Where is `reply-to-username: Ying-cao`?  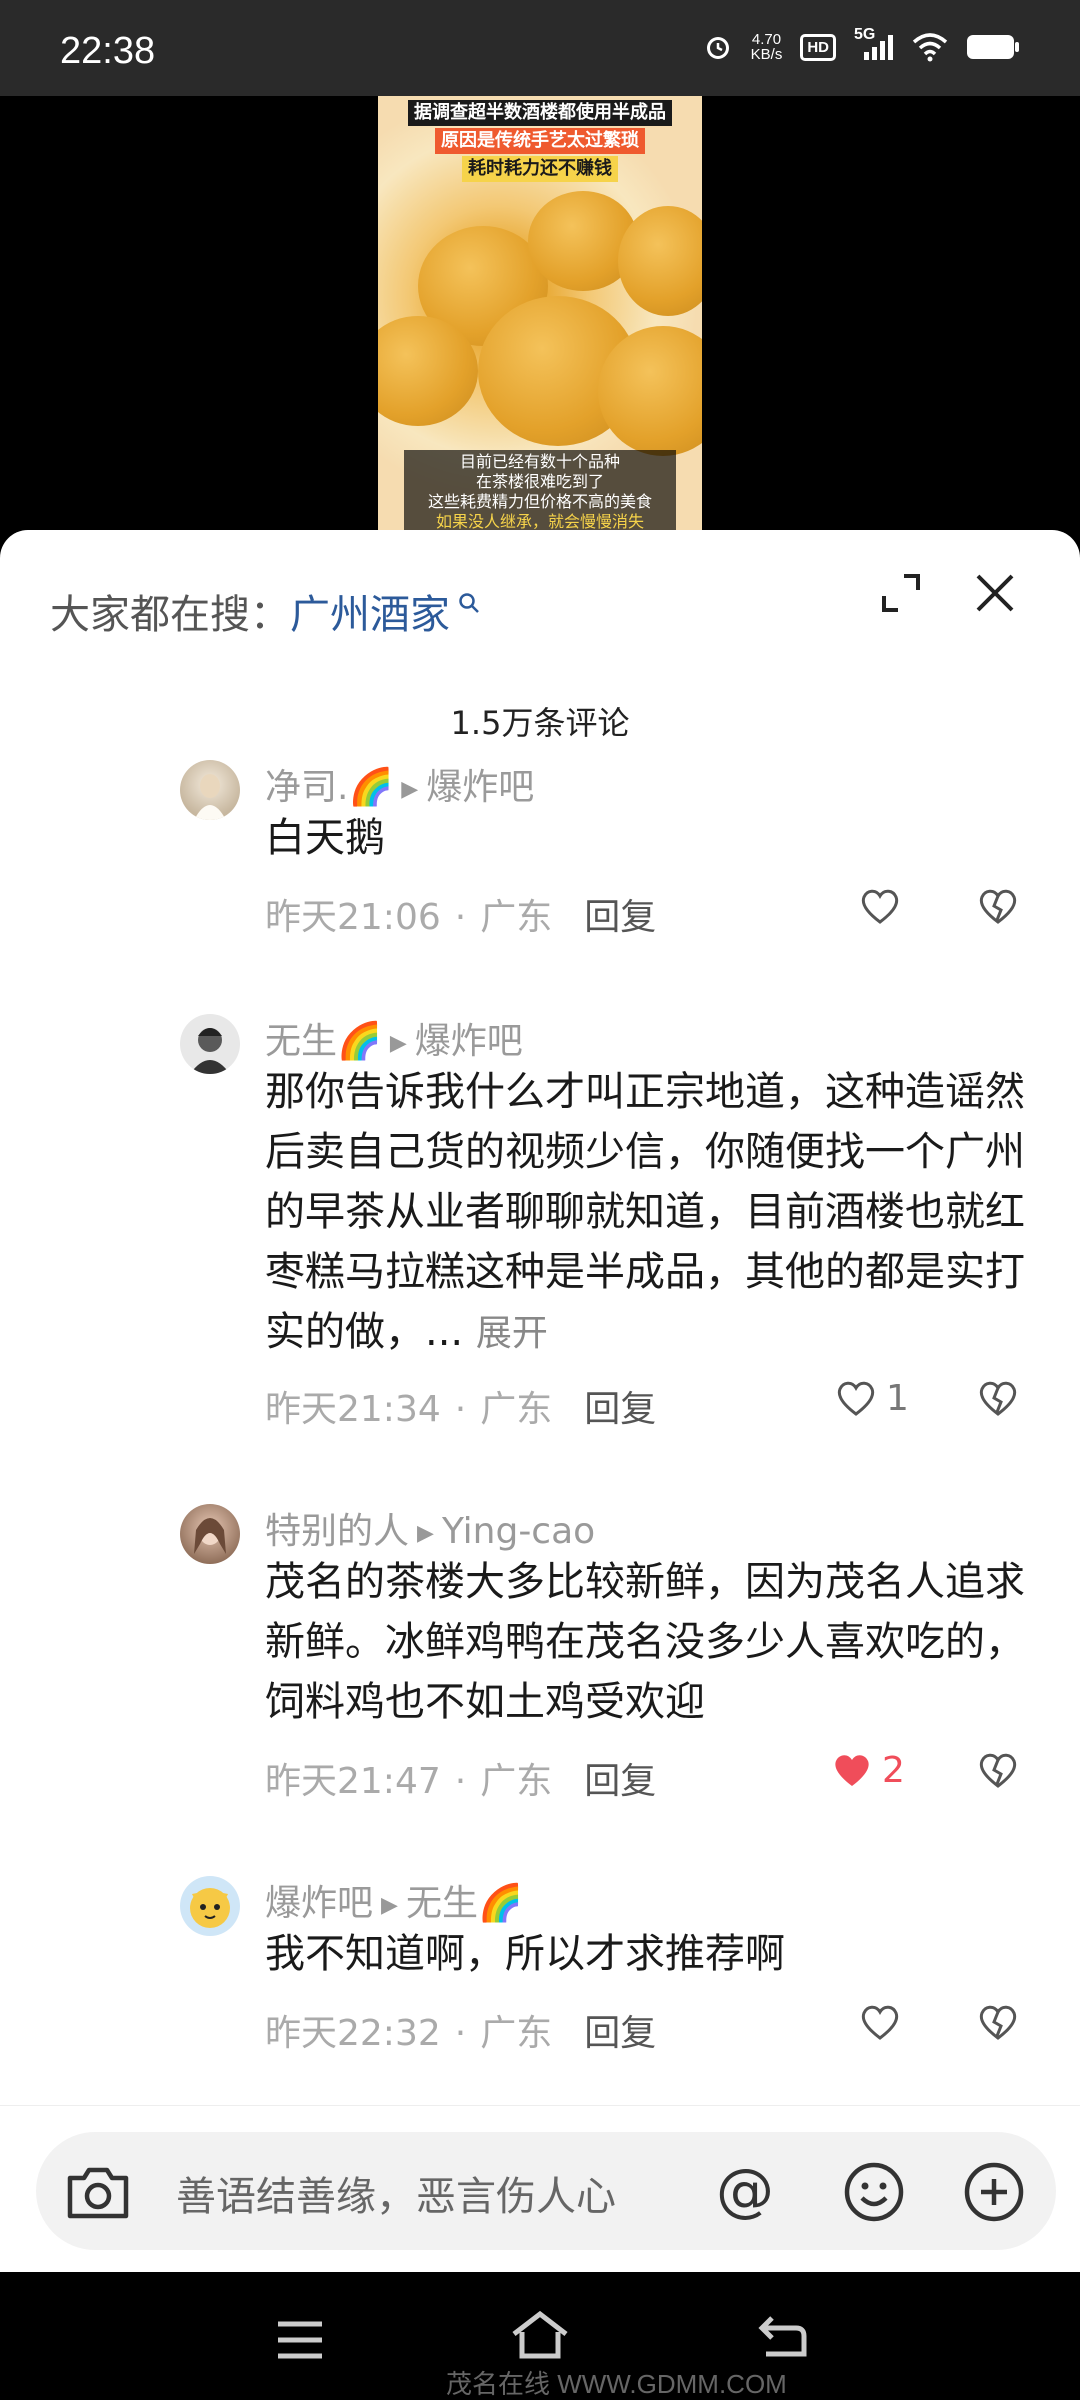 reply-to-username: Ying-cao is located at coordinates (518, 1531).